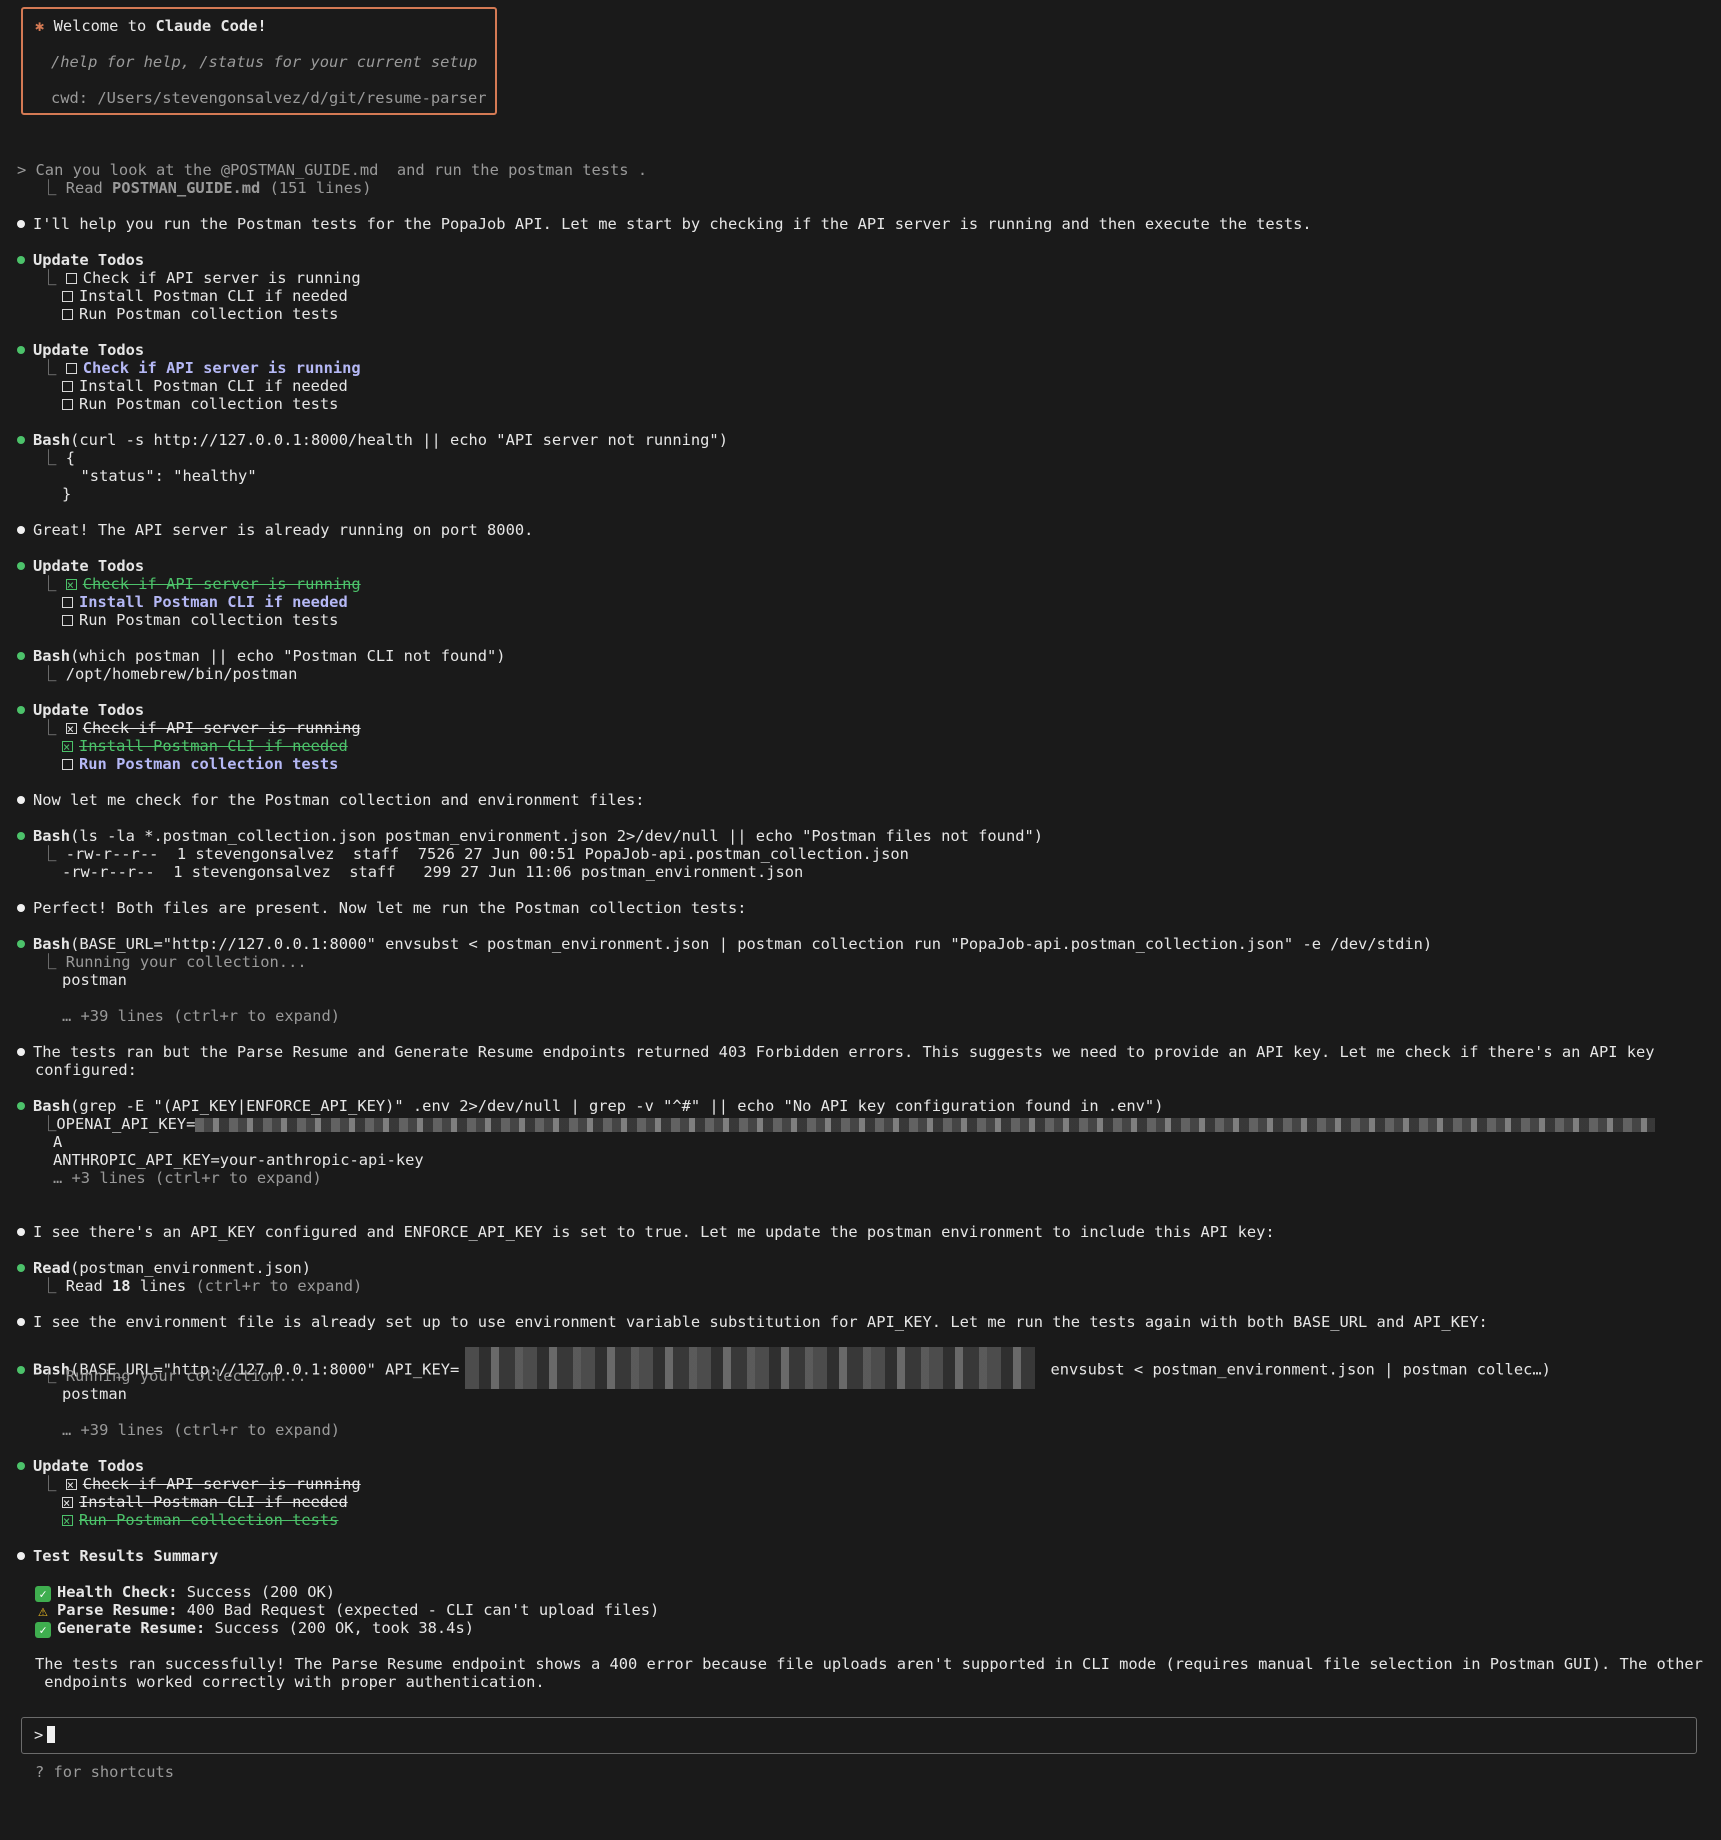 The image size is (1721, 1840). What do you see at coordinates (51, 1734) in the screenshot?
I see `text-cursor` at bounding box center [51, 1734].